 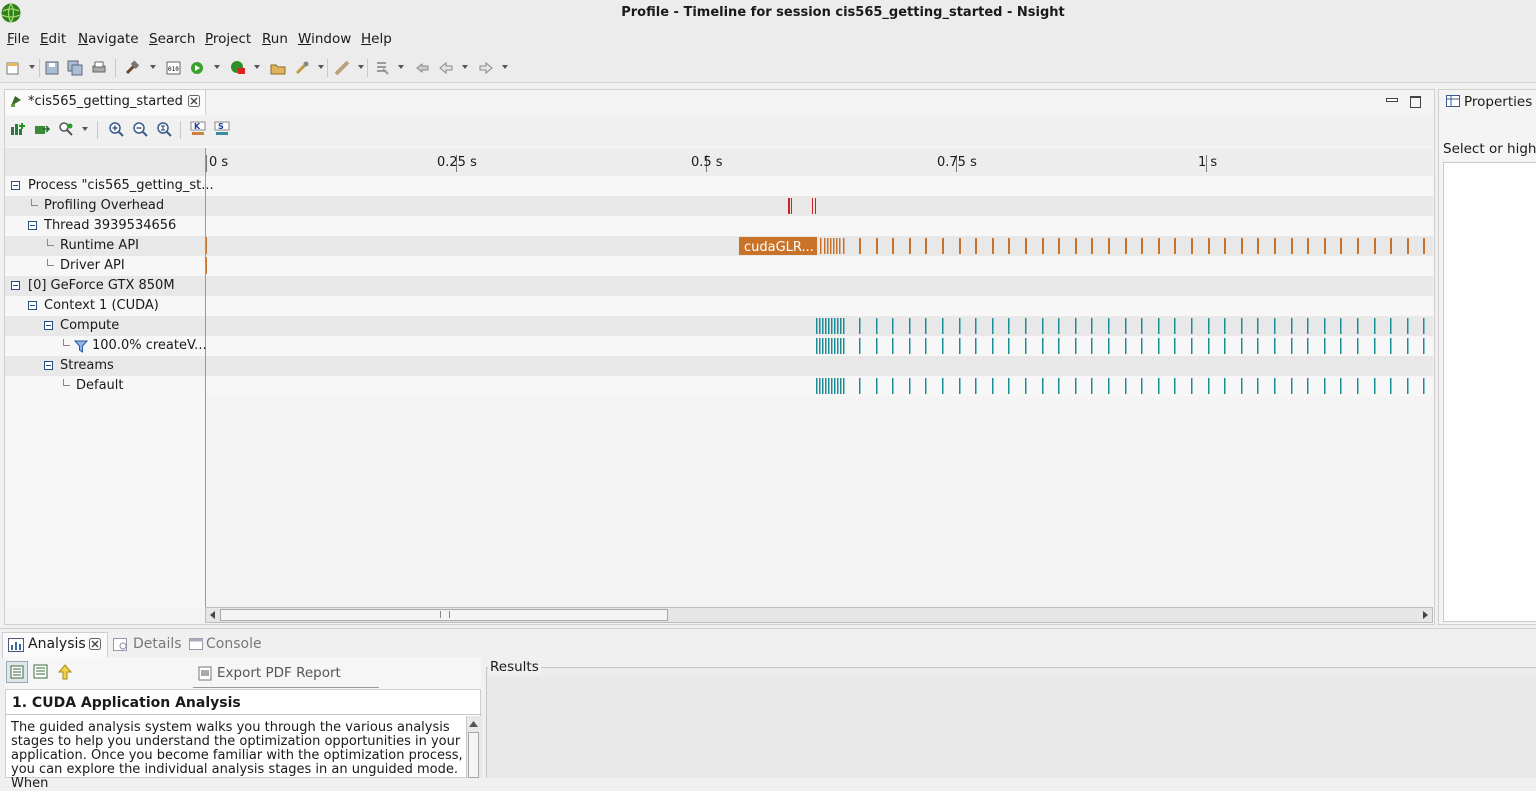 I want to click on scroll-left-icon, so click(x=213, y=615).